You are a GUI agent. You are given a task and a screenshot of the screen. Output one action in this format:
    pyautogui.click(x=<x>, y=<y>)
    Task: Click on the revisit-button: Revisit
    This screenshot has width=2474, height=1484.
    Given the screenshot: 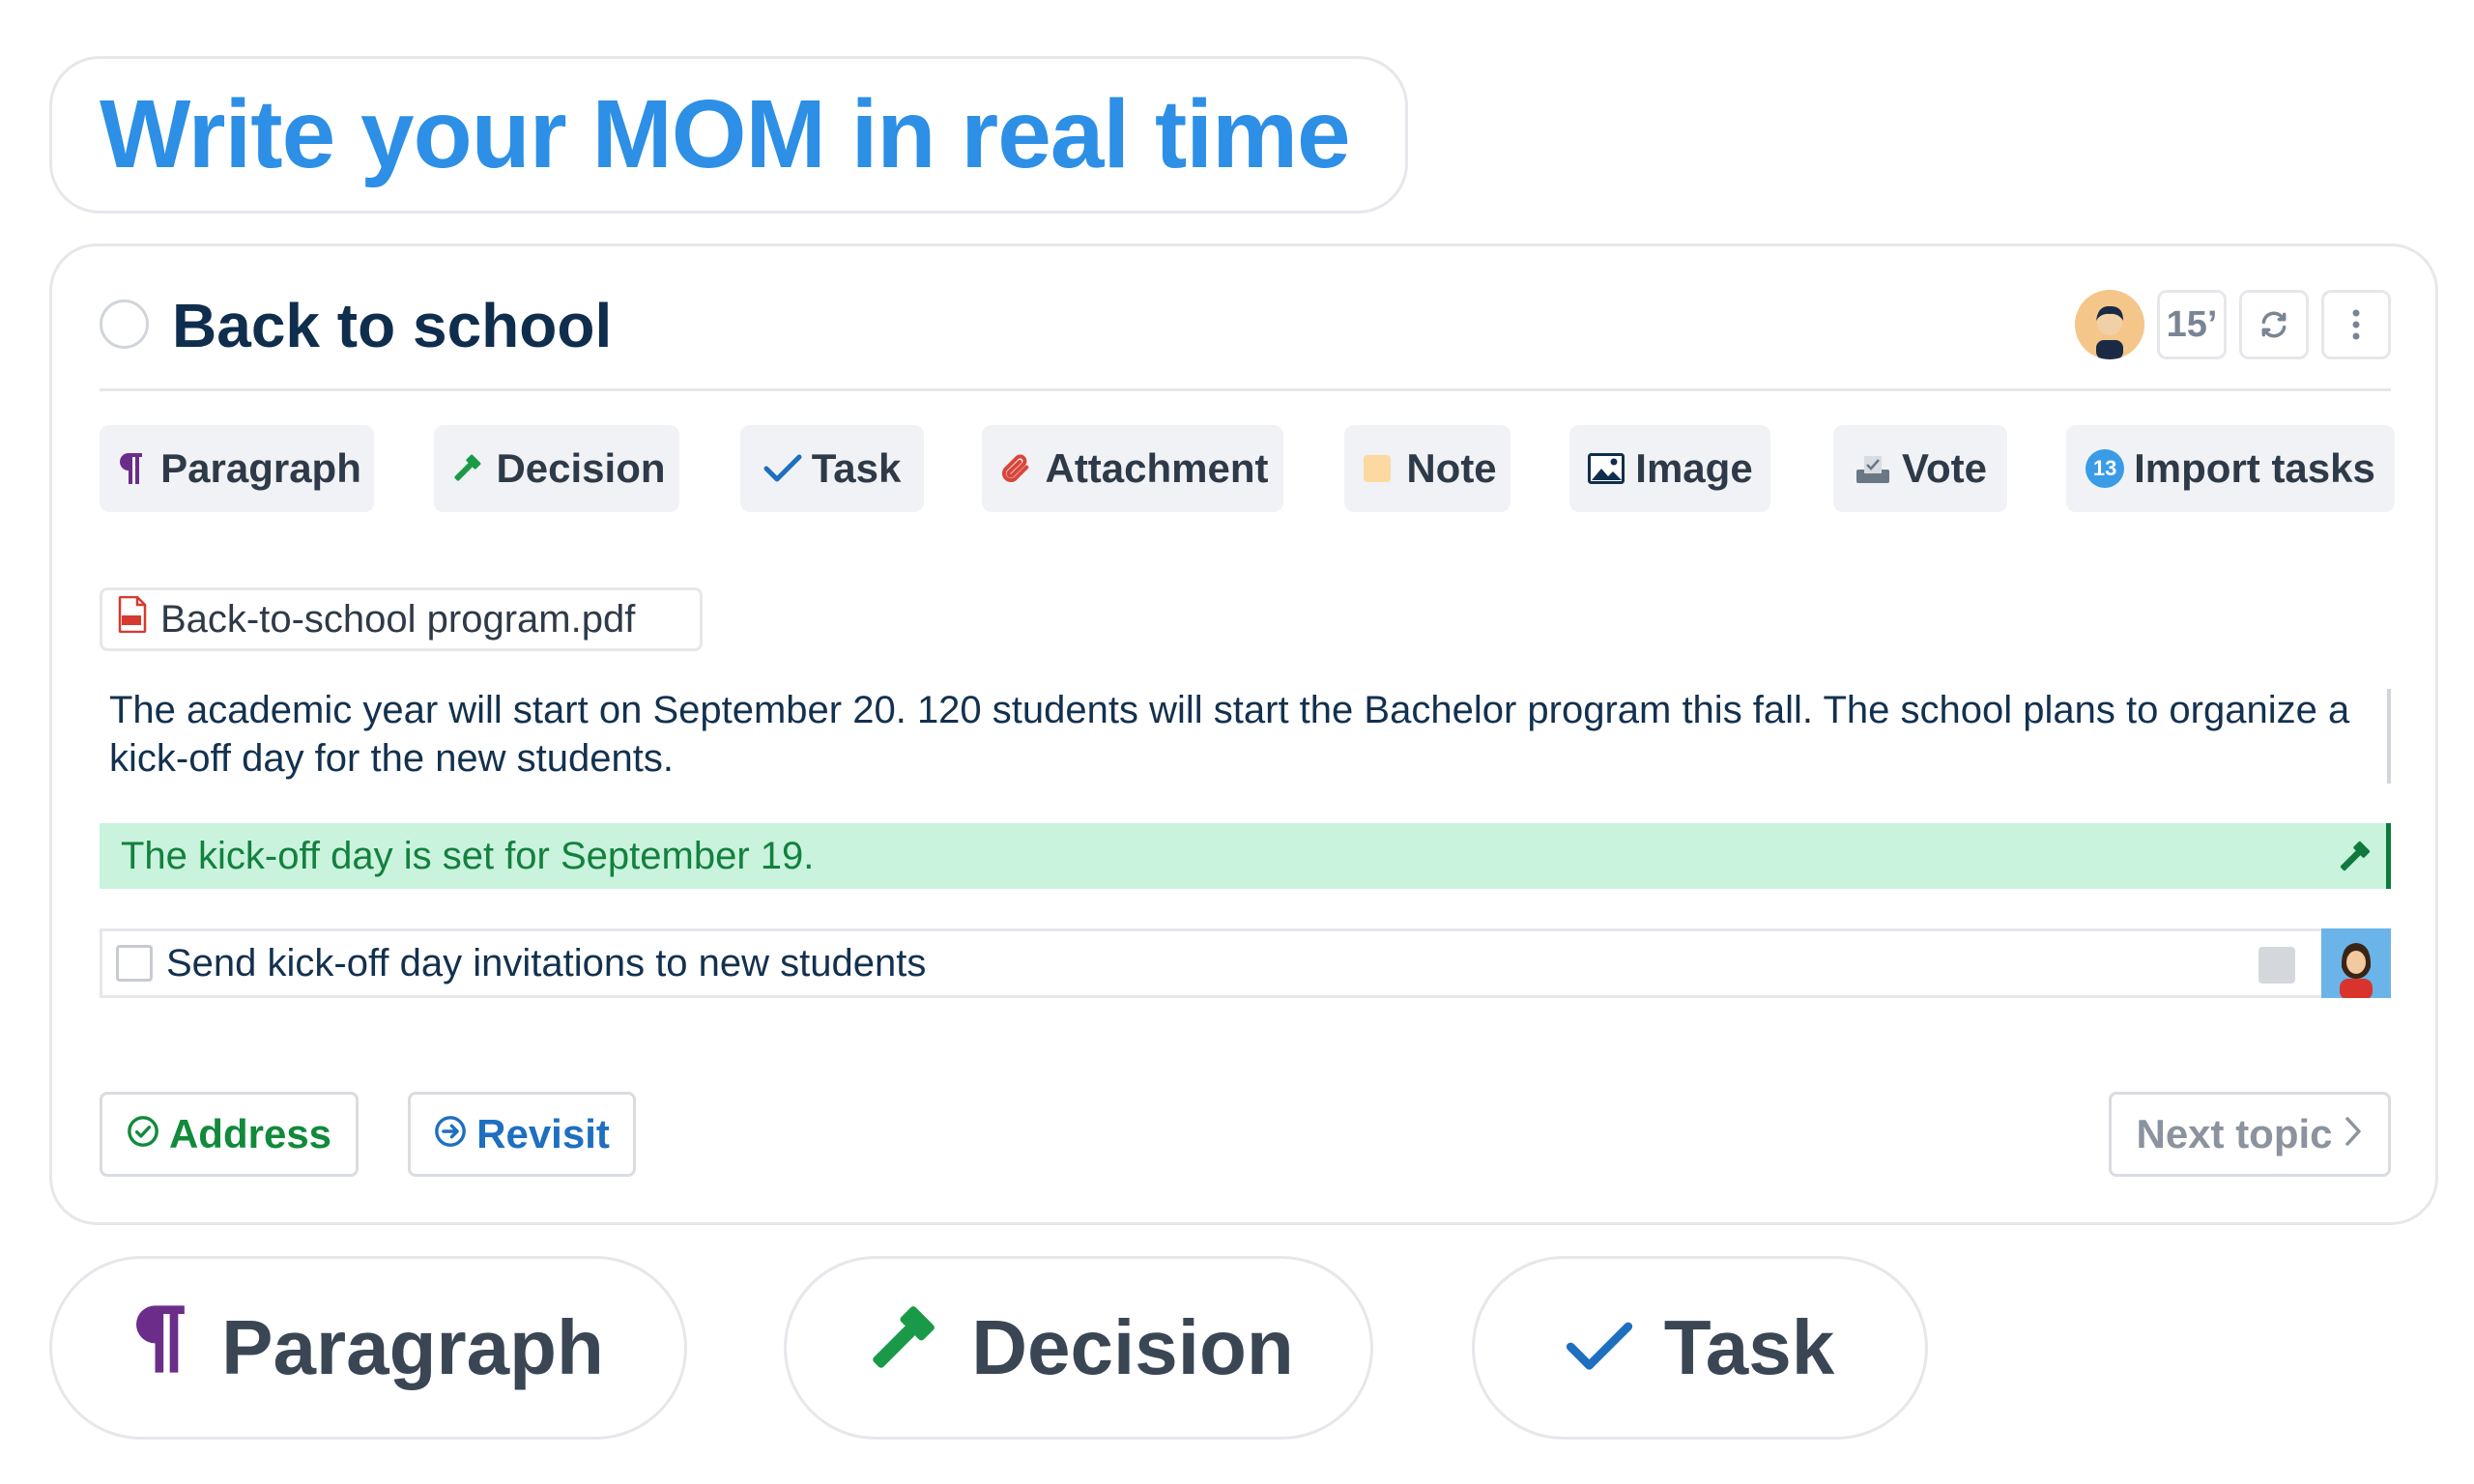 What is the action you would take?
    pyautogui.click(x=522, y=1134)
    